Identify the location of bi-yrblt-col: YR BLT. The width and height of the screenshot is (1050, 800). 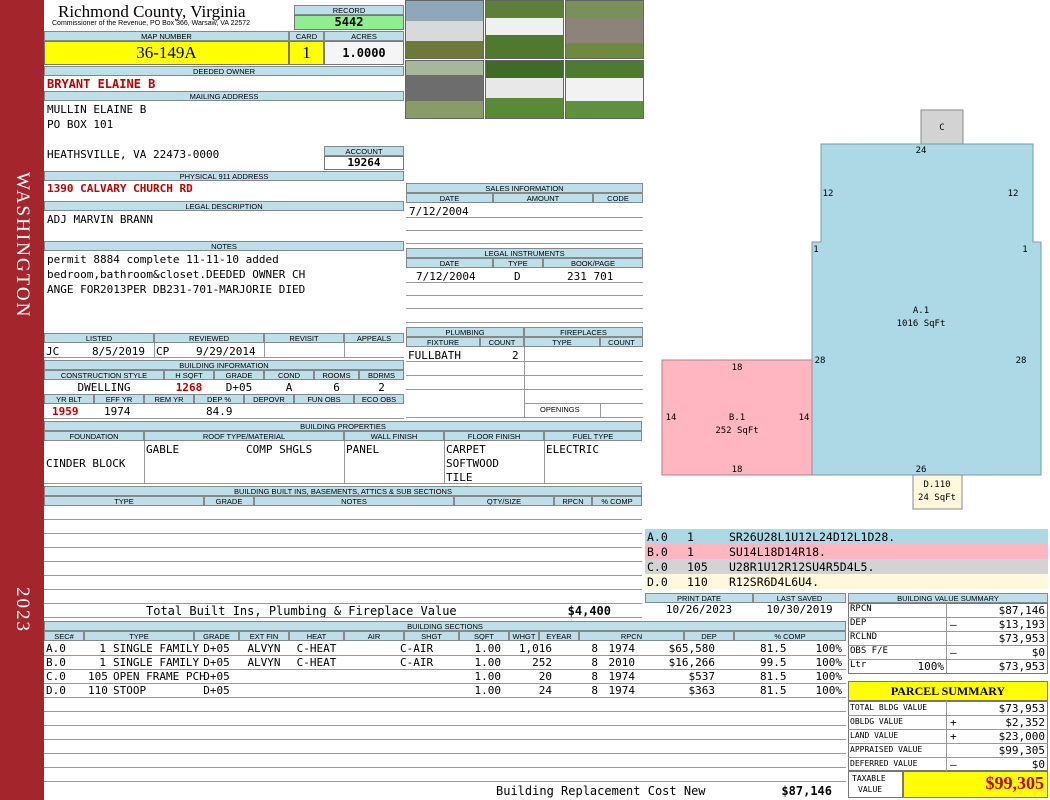
(69, 399).